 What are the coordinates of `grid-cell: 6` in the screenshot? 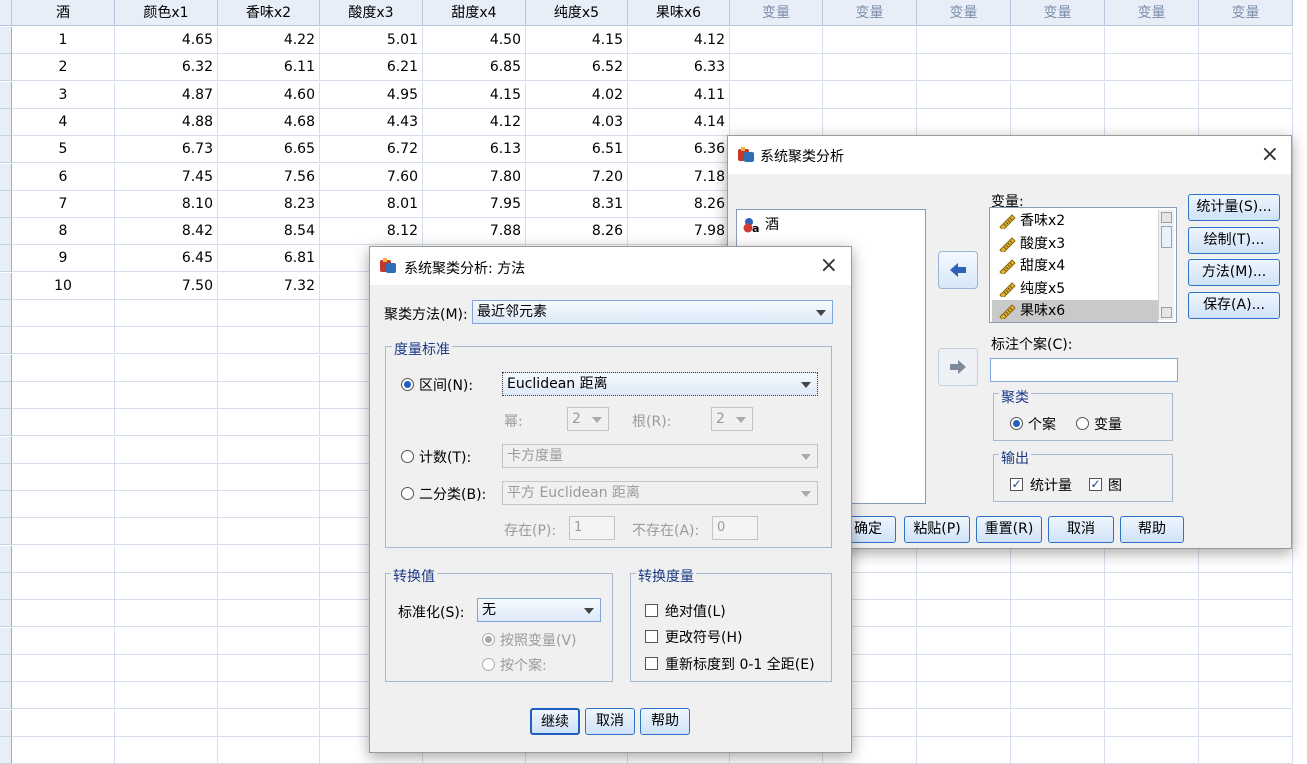 It's located at (63, 177).